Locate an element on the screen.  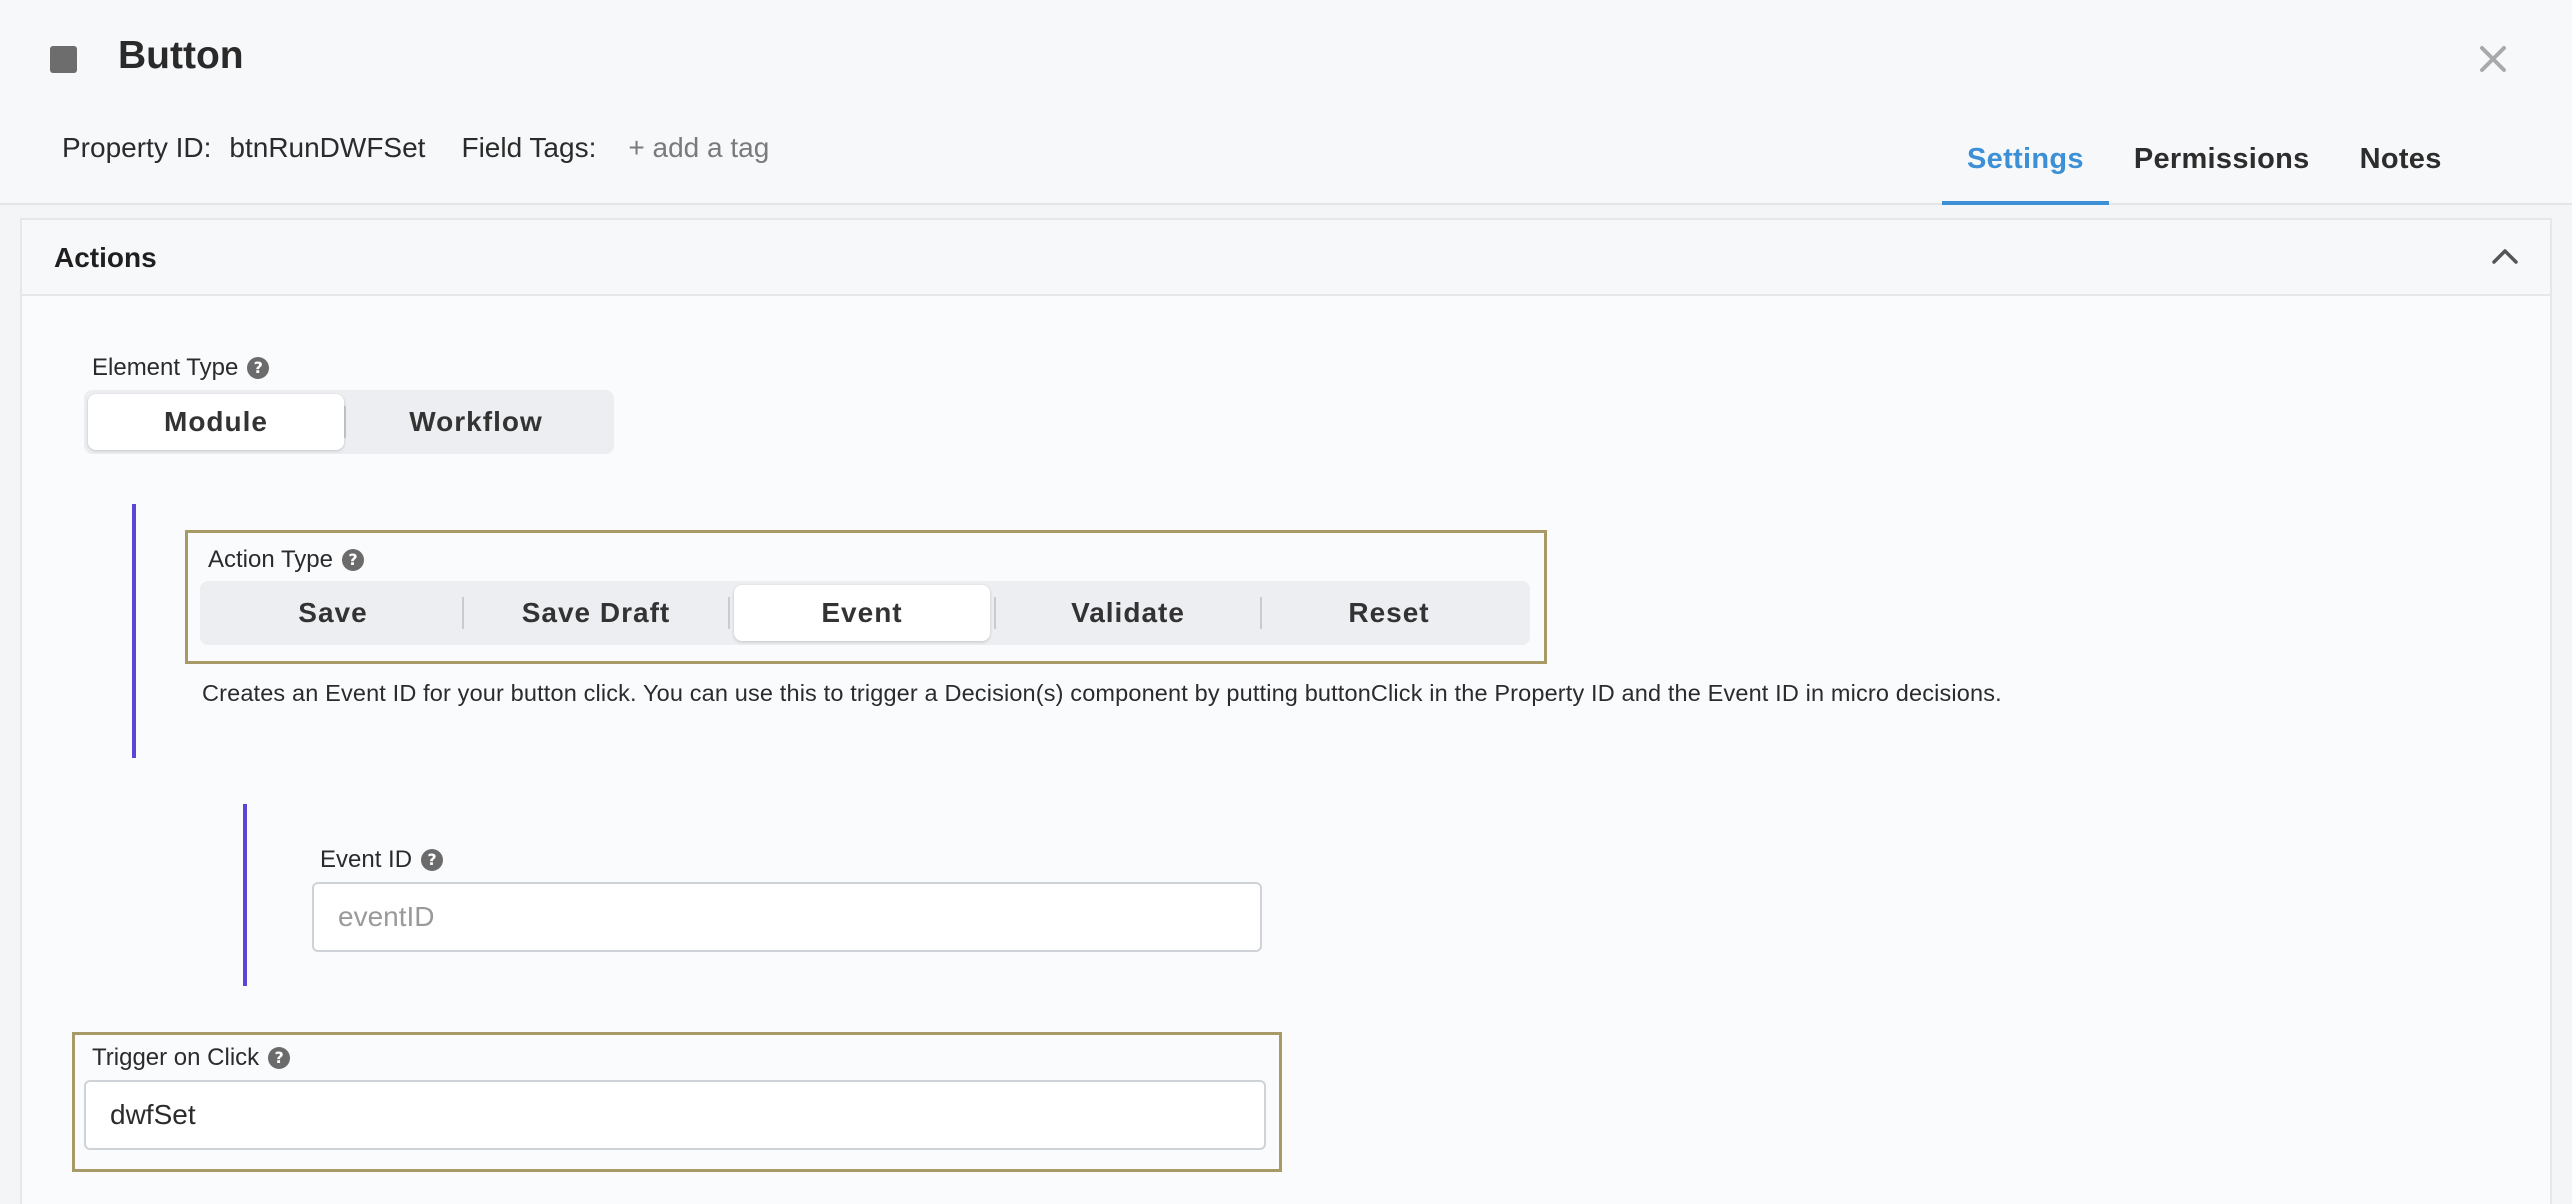
panel-title: Actions is located at coordinates (105, 257).